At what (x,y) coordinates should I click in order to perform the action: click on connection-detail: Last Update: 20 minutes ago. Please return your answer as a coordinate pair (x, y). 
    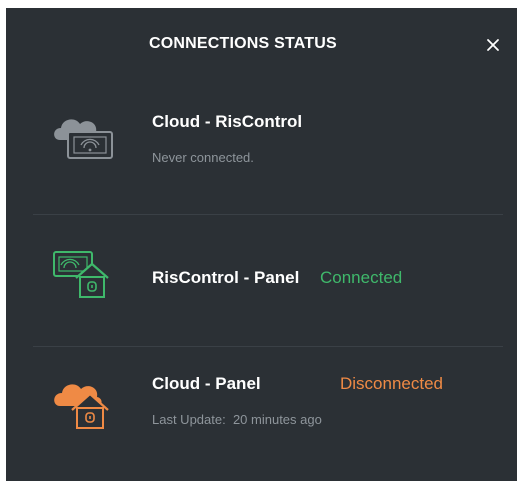
    Looking at the image, I should click on (237, 419).